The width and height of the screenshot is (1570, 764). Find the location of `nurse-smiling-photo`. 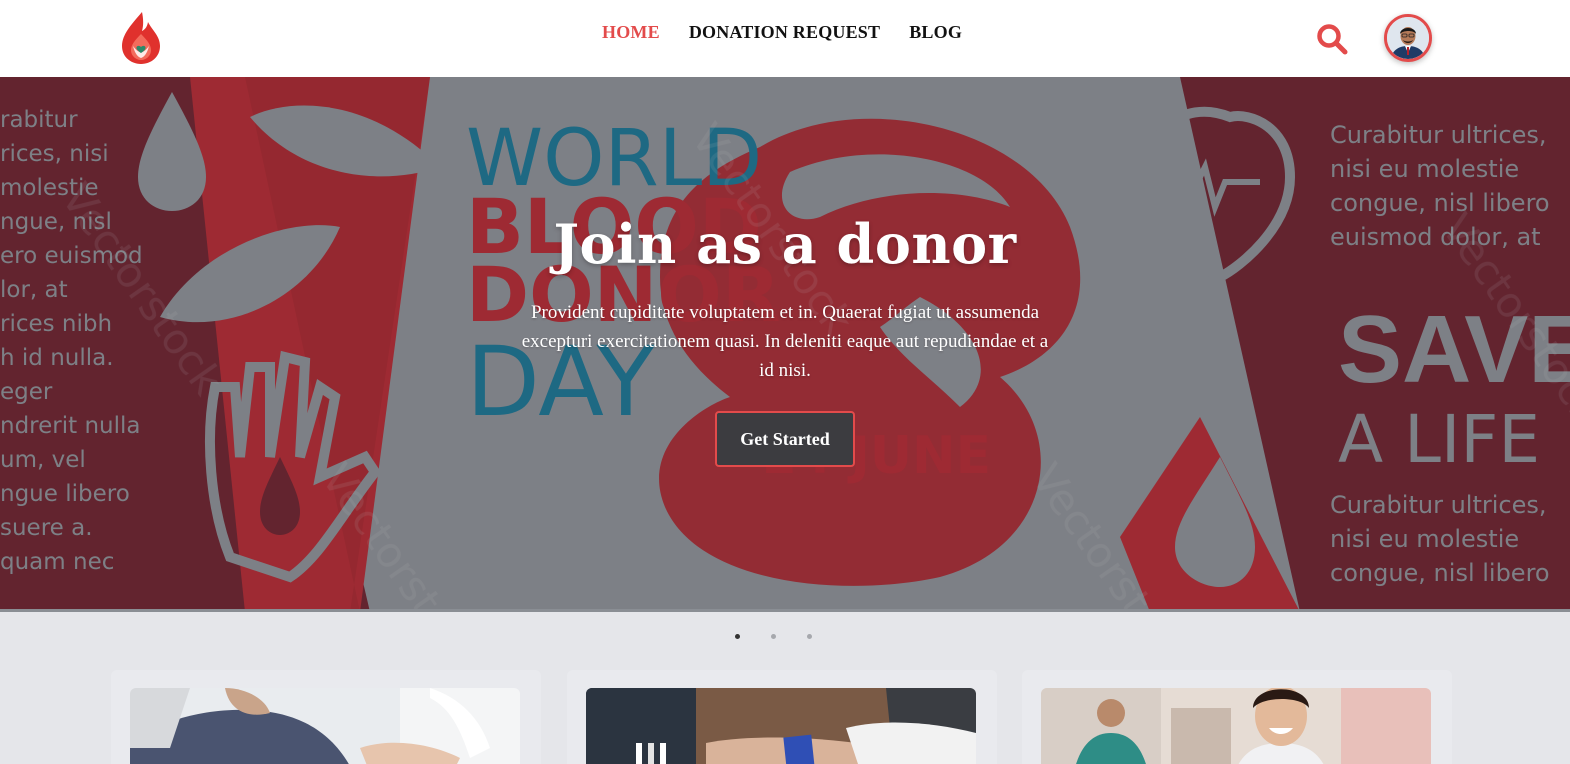

nurse-smiling-photo is located at coordinates (1236, 726).